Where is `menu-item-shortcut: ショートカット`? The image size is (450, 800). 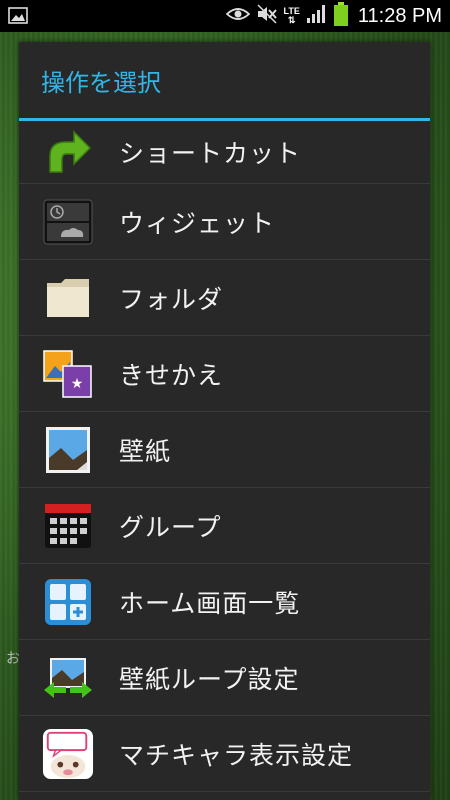 menu-item-shortcut: ショートカット is located at coordinates (224, 152).